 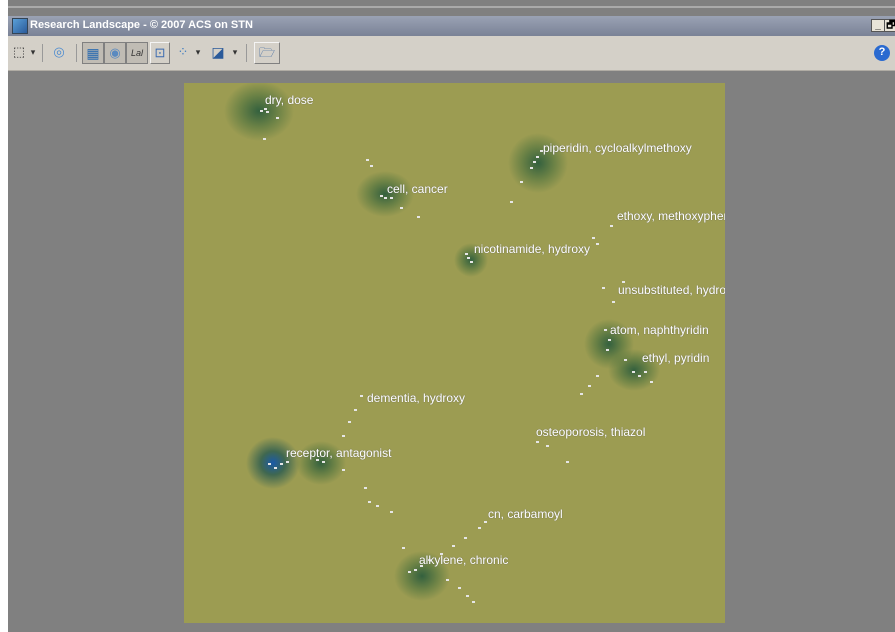 What do you see at coordinates (115, 53) in the screenshot?
I see `contour-view-icon: ◉` at bounding box center [115, 53].